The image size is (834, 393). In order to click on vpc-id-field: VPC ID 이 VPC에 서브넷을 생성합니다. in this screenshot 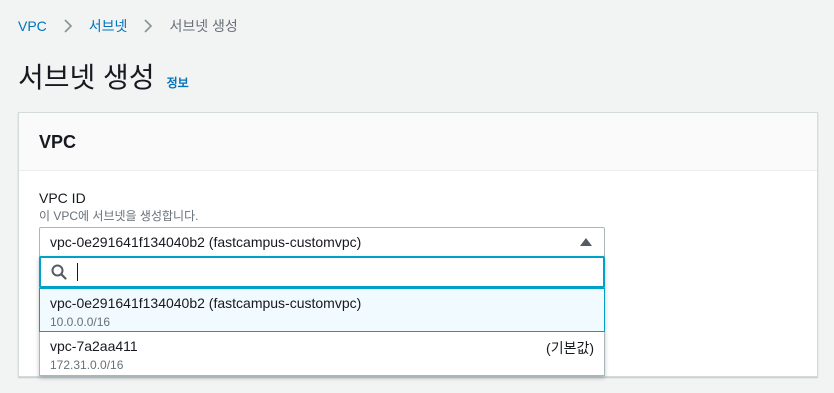, I will do `click(322, 206)`.